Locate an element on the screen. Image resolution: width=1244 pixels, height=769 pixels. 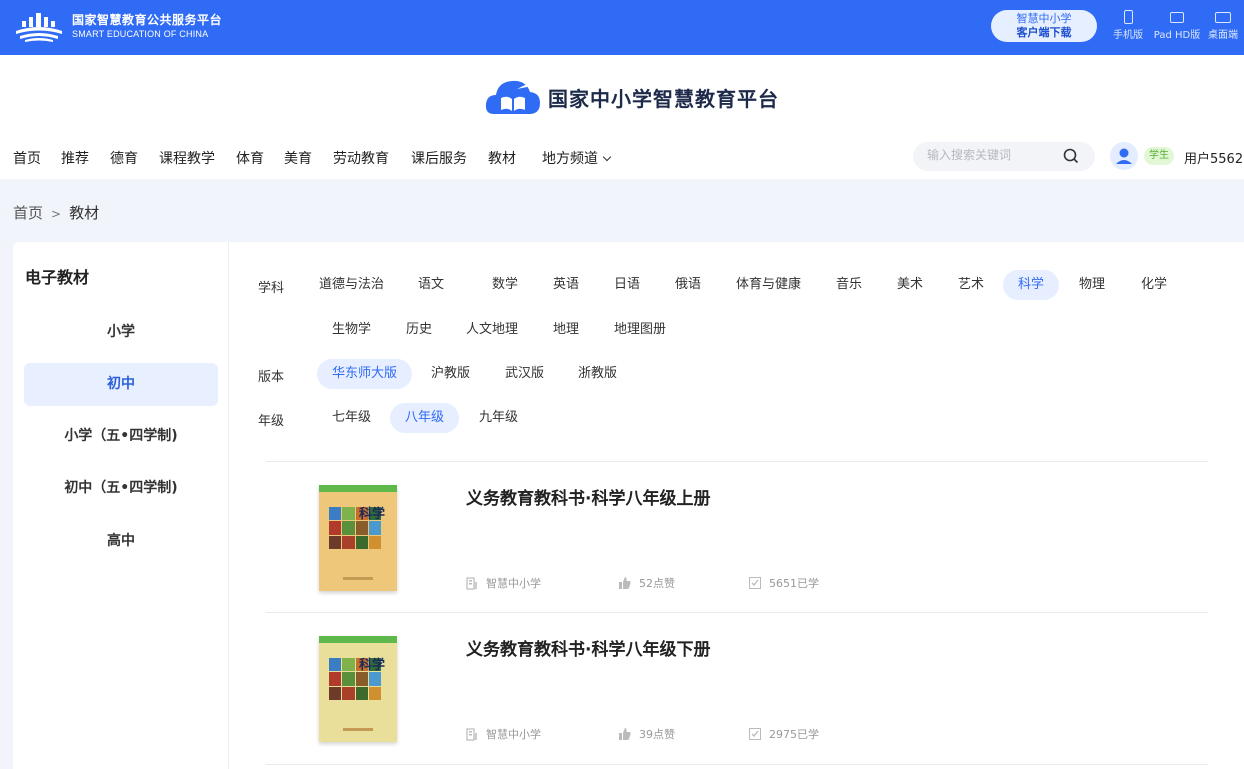
nav-item-recommend: 推荐 is located at coordinates (75, 158).